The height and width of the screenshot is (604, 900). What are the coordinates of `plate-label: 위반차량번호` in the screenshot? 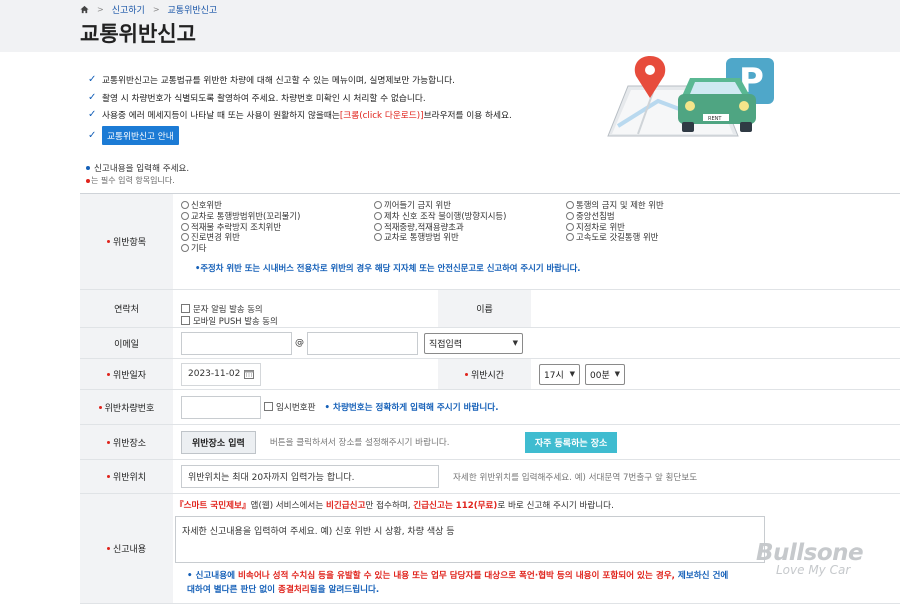 It's located at (126, 407).